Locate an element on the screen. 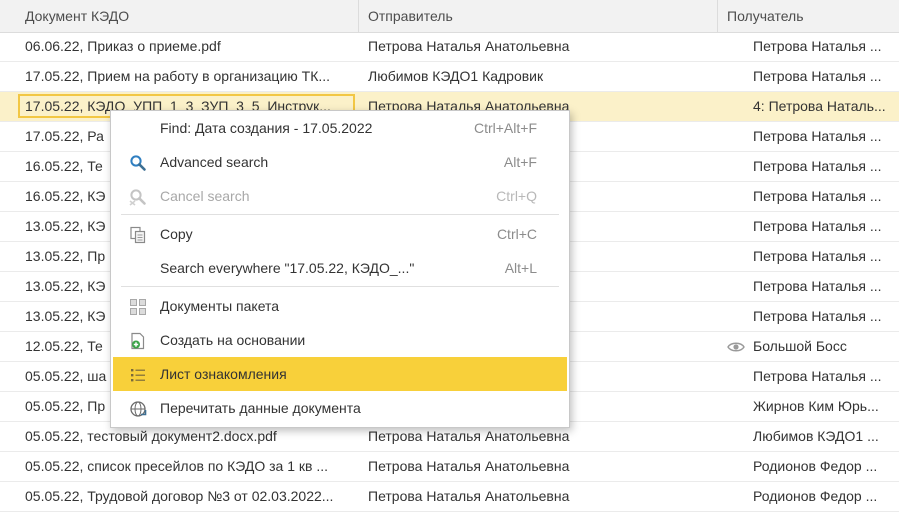 The image size is (899, 512). table-header: Документ КЭДО Отправитель Получатель is located at coordinates (449, 16).